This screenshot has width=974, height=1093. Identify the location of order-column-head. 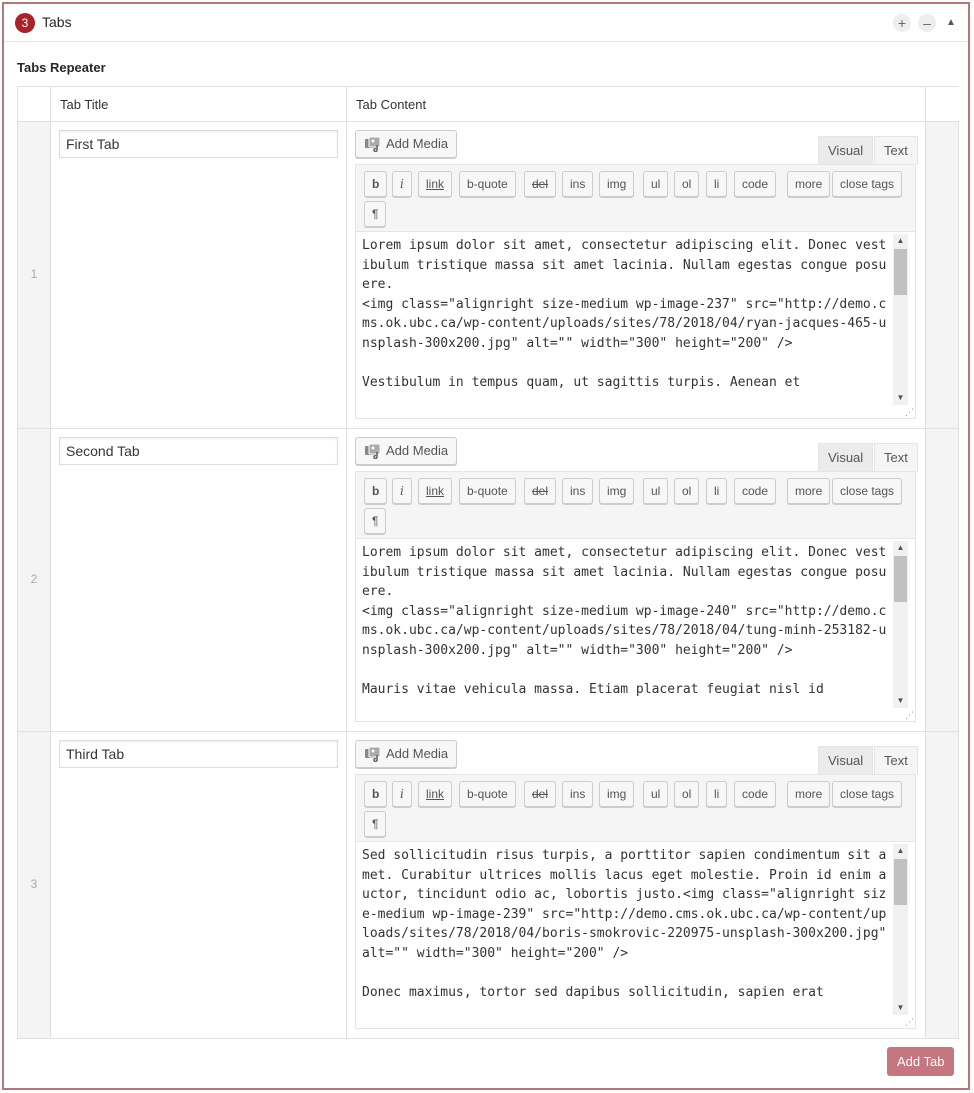
(34, 104).